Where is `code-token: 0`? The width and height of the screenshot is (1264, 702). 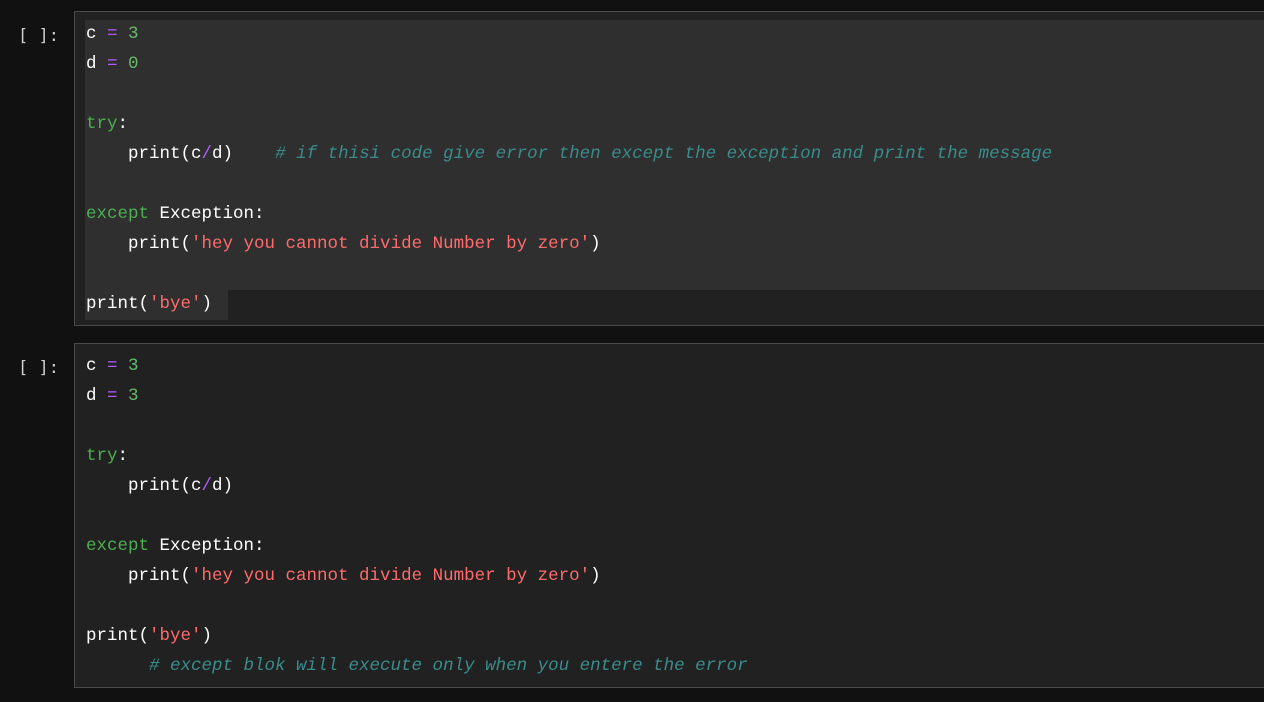 code-token: 0 is located at coordinates (133, 64).